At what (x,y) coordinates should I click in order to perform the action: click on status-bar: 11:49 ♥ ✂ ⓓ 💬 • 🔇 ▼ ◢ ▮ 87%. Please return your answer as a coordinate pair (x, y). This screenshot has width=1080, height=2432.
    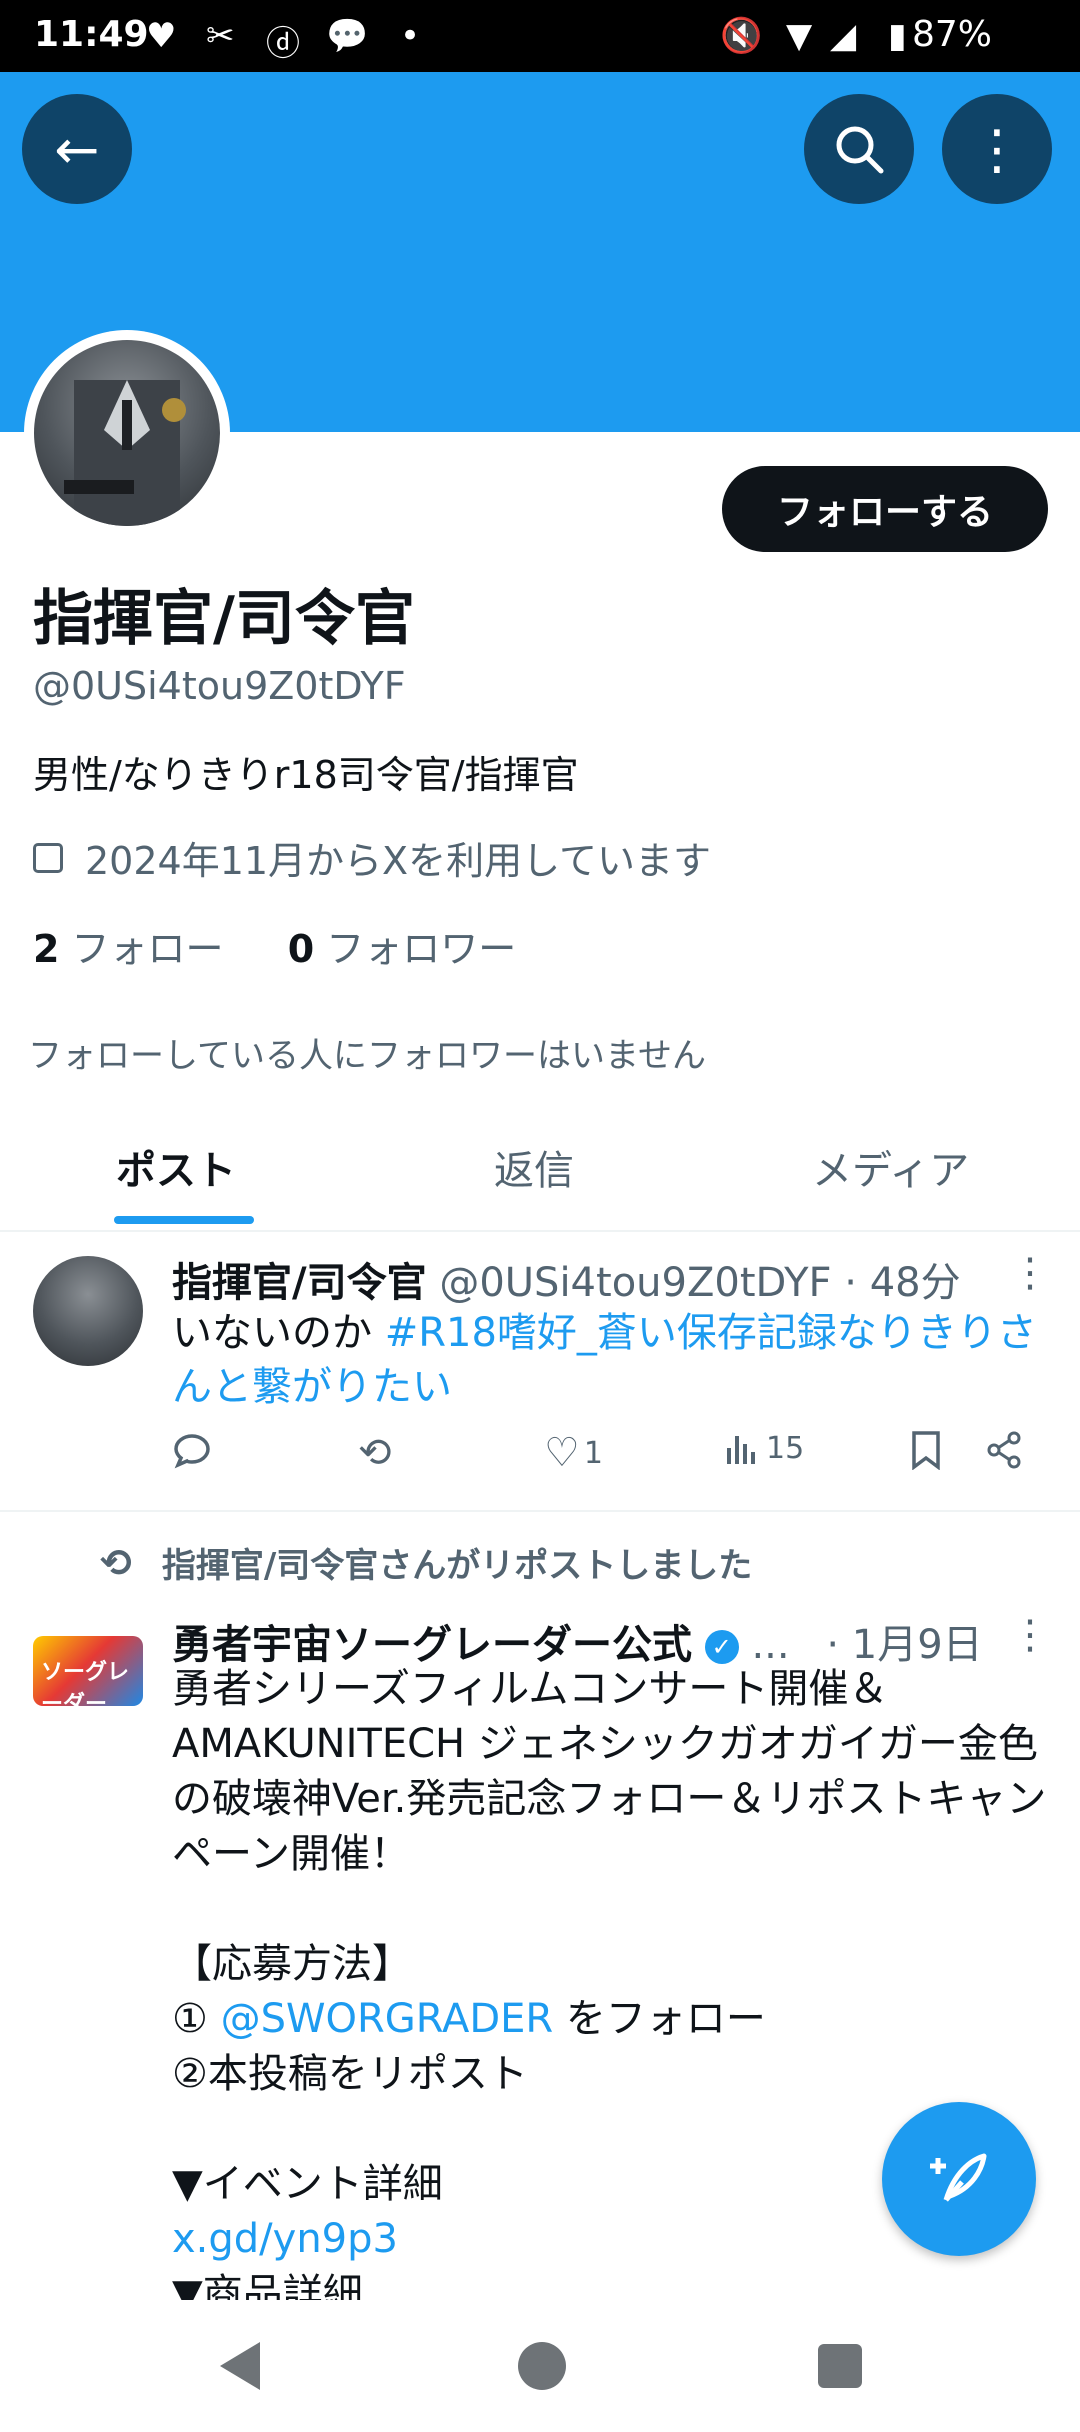
    Looking at the image, I should click on (540, 36).